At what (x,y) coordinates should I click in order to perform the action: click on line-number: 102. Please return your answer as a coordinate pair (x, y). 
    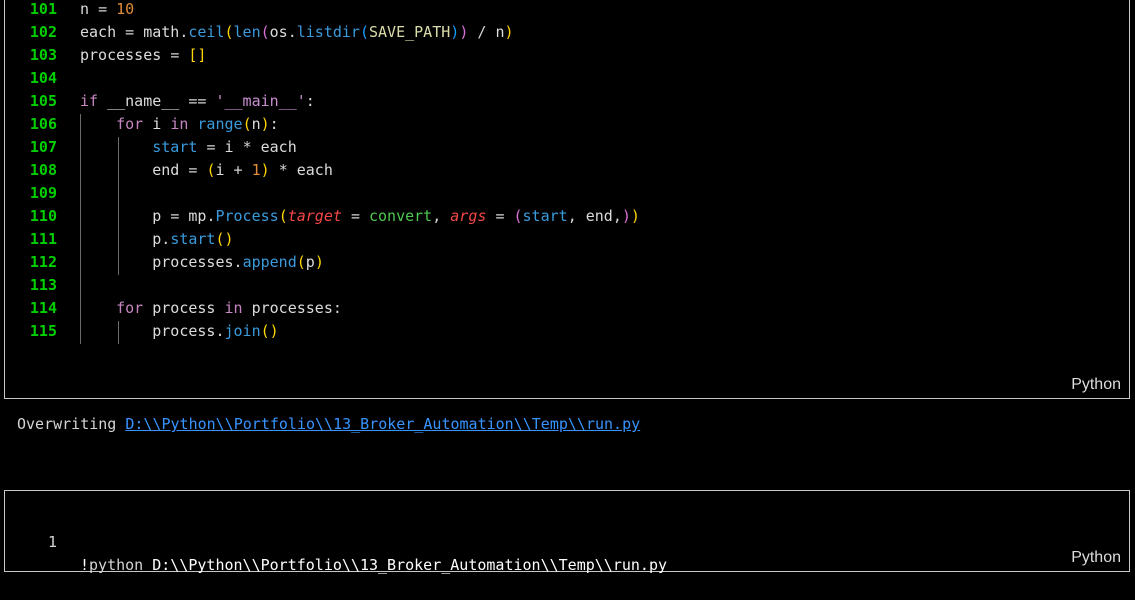
    Looking at the image, I should click on (43, 32).